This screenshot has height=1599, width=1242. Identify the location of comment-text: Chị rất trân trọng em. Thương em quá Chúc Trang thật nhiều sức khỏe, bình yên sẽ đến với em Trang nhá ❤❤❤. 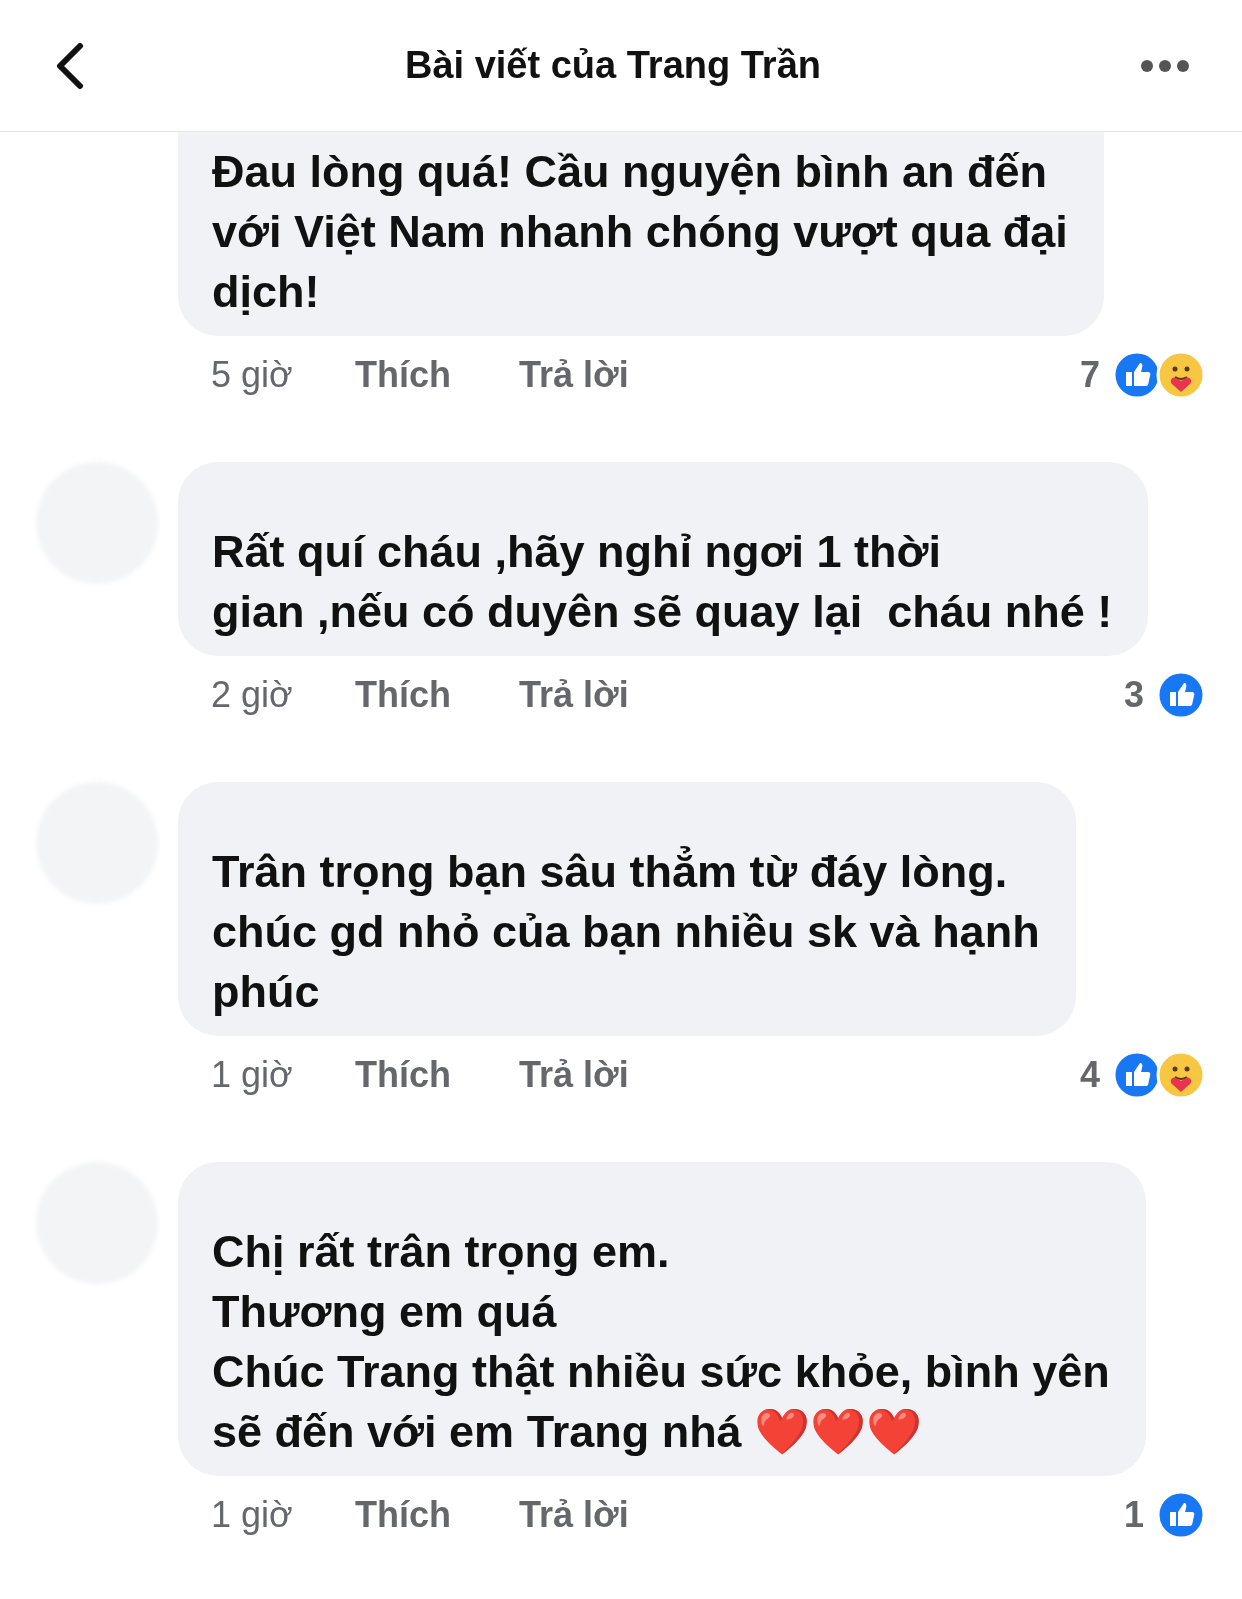
(661, 1342).